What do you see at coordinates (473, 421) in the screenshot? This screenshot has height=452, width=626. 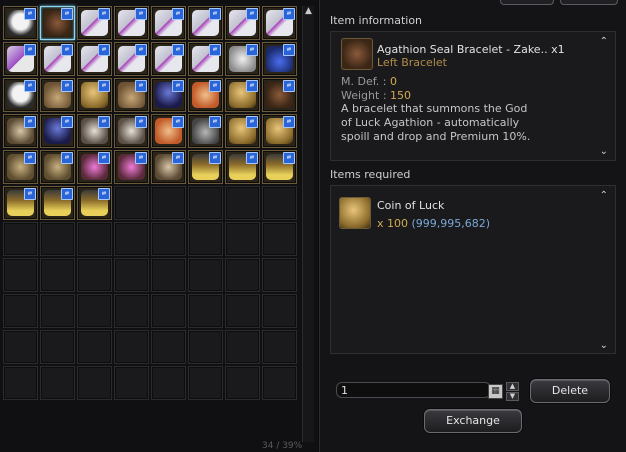 I see `exchange-button: Exchange` at bounding box center [473, 421].